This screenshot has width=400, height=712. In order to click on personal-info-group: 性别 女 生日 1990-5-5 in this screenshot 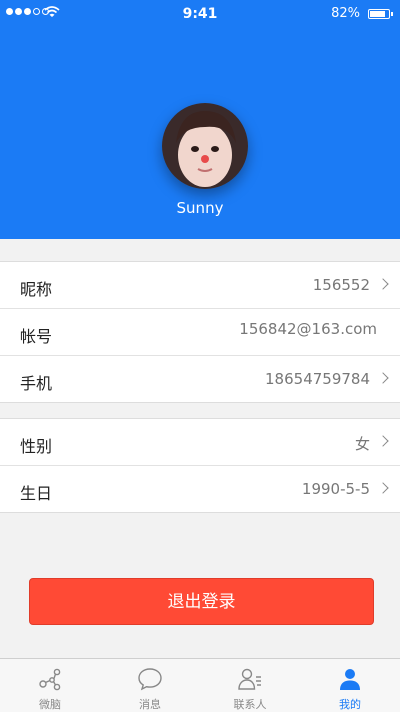, I will do `click(200, 465)`.